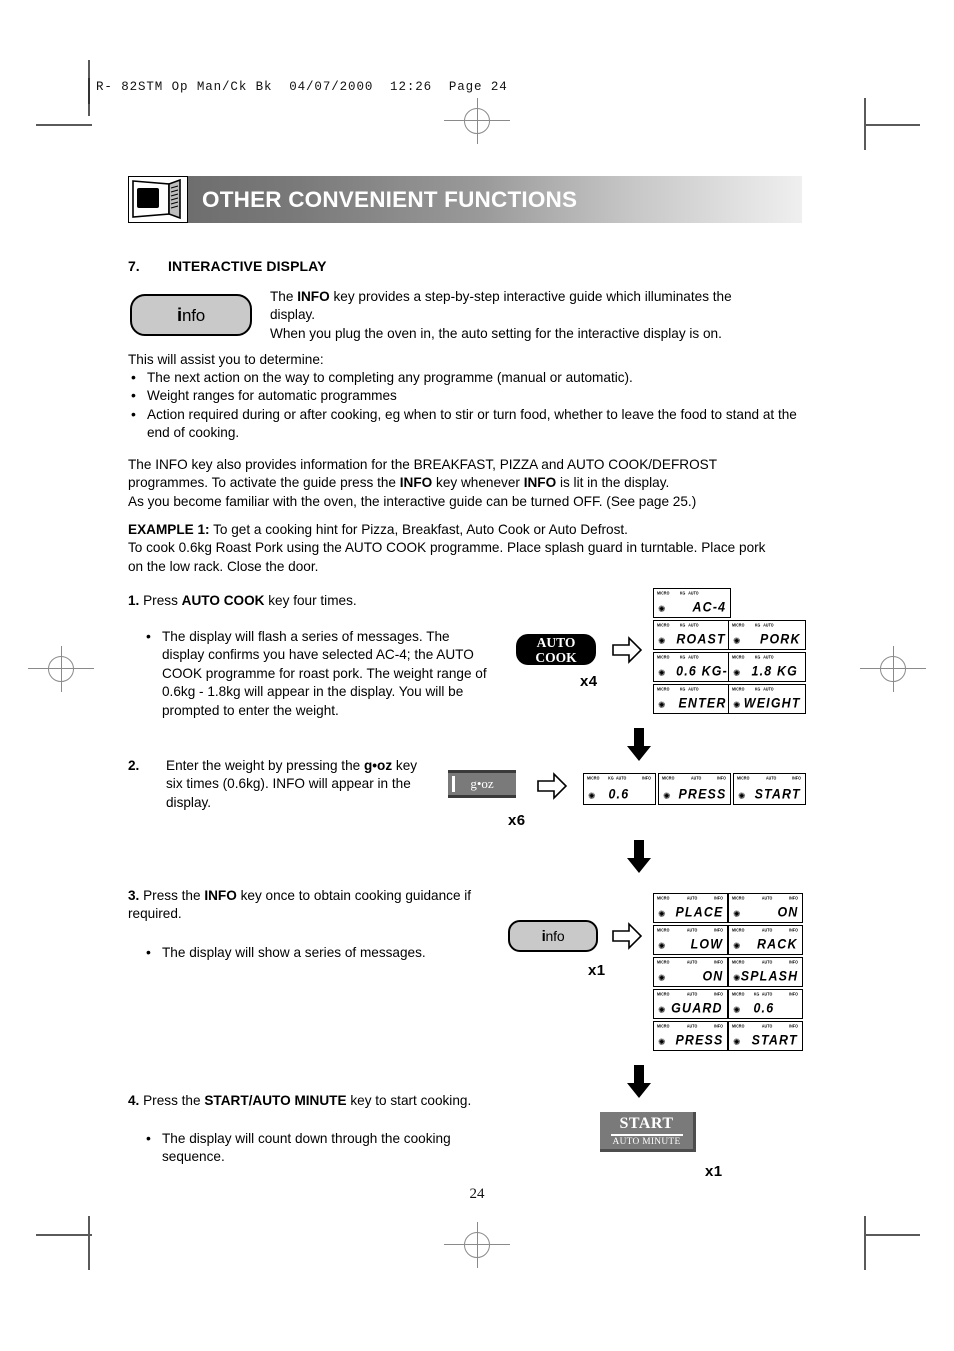 Image resolution: width=954 pixels, height=1351 pixels. What do you see at coordinates (706, 944) in the screenshot?
I see `lcd-value: LOW` at bounding box center [706, 944].